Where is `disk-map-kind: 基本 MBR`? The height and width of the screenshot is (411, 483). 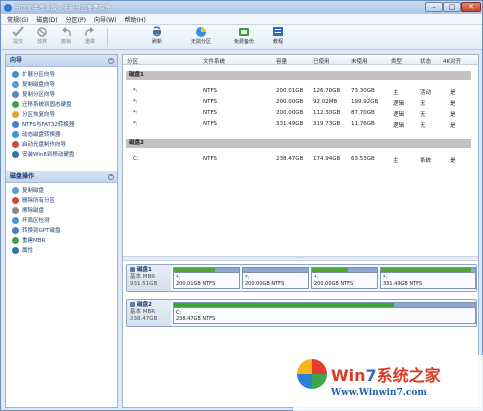 disk-map-kind: 基本 MBR is located at coordinates (143, 277).